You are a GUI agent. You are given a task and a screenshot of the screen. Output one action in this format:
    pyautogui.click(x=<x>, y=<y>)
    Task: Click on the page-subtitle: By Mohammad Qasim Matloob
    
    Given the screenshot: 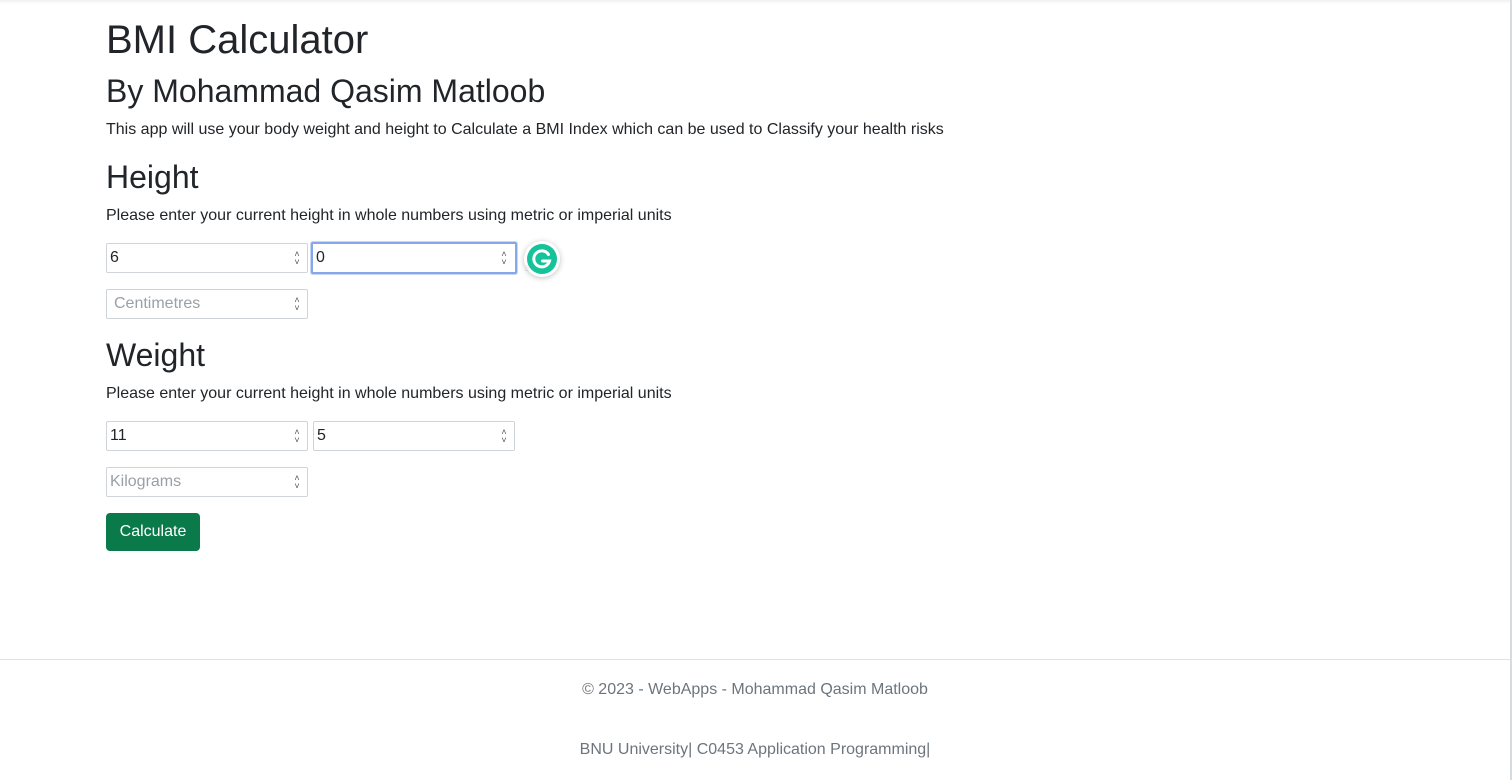 What is the action you would take?
    pyautogui.click(x=326, y=91)
    